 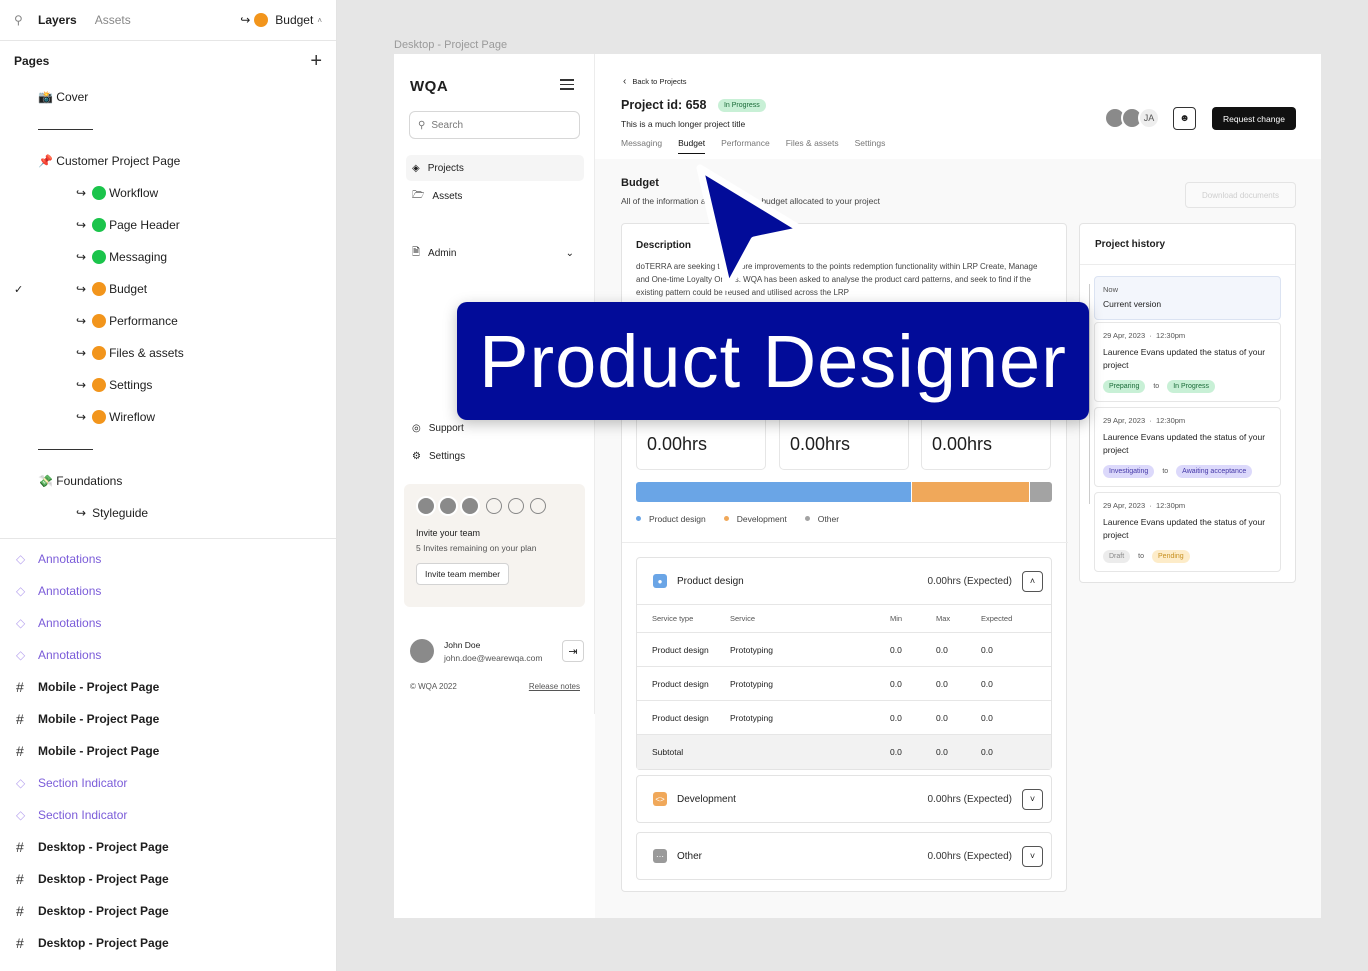 I want to click on page-item: ↪ Messaging, so click(x=168, y=257).